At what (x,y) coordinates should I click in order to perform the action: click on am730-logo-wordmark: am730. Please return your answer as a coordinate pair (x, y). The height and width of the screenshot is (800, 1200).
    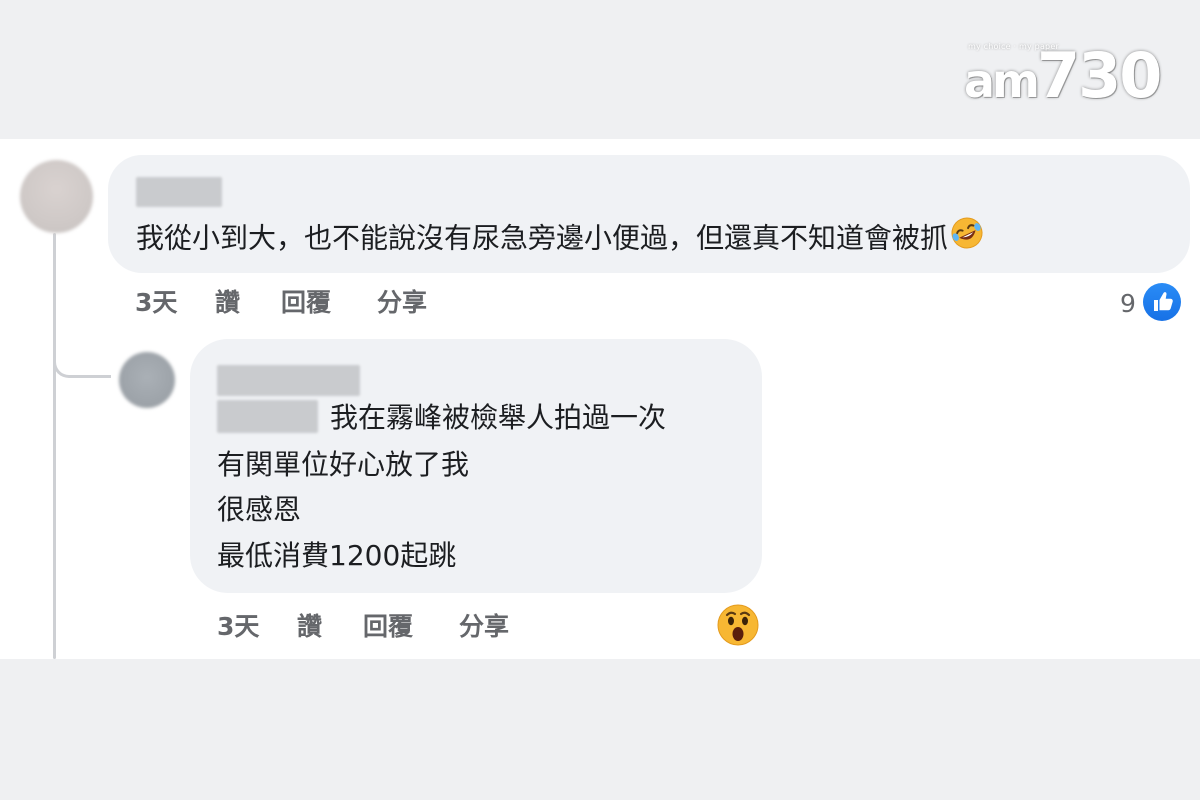
    Looking at the image, I should click on (1063, 75).